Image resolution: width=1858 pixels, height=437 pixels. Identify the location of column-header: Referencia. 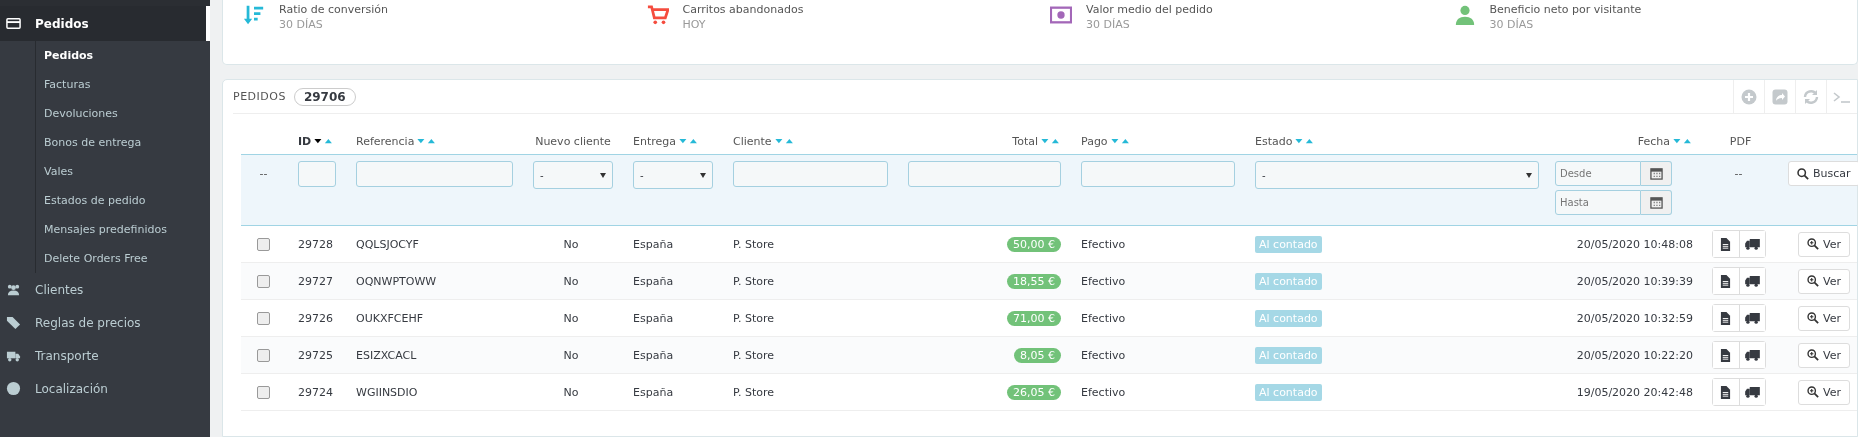
(385, 141).